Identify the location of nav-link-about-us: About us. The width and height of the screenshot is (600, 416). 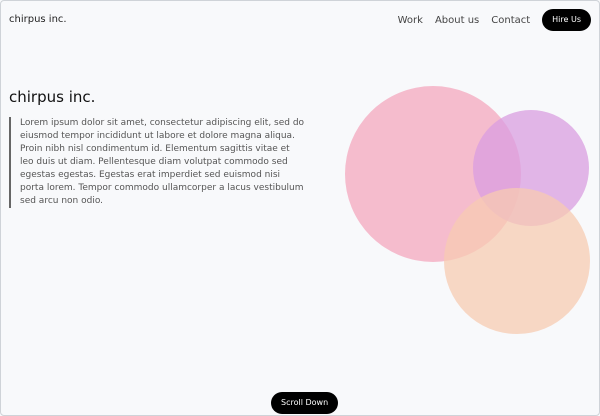
(457, 20).